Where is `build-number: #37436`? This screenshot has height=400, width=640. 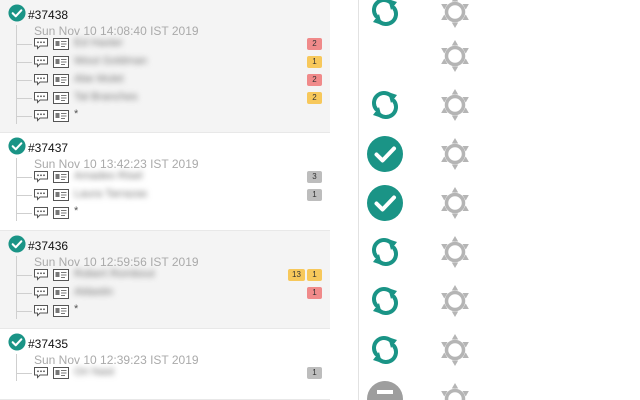 build-number: #37436 is located at coordinates (48, 246).